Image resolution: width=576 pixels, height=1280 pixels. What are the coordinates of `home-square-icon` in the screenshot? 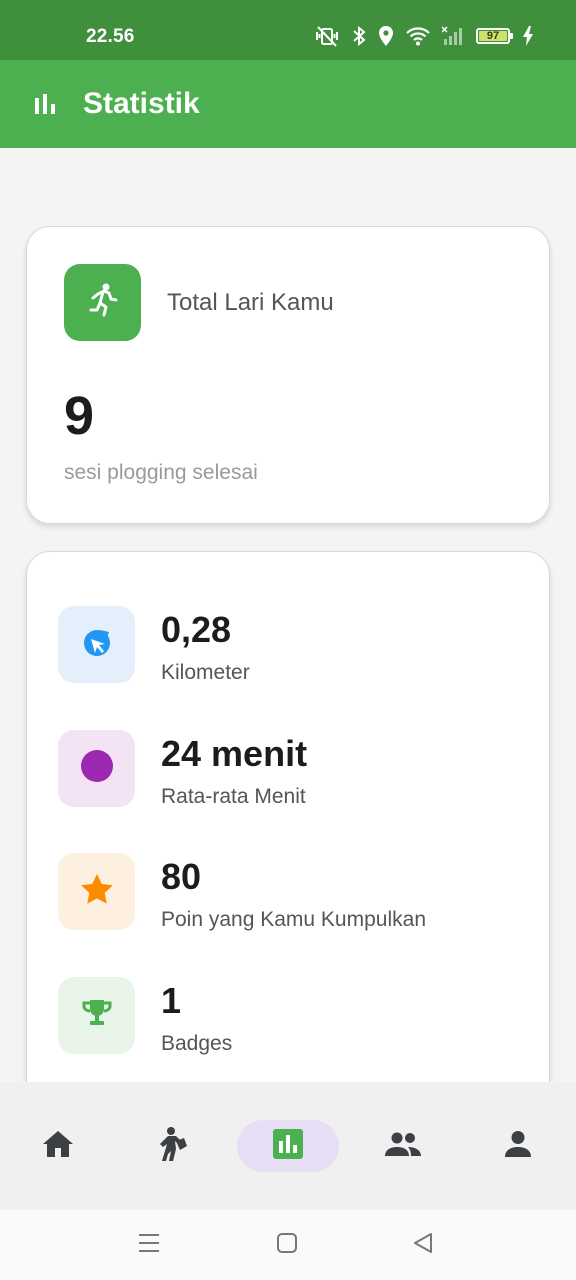 It's located at (287, 1245).